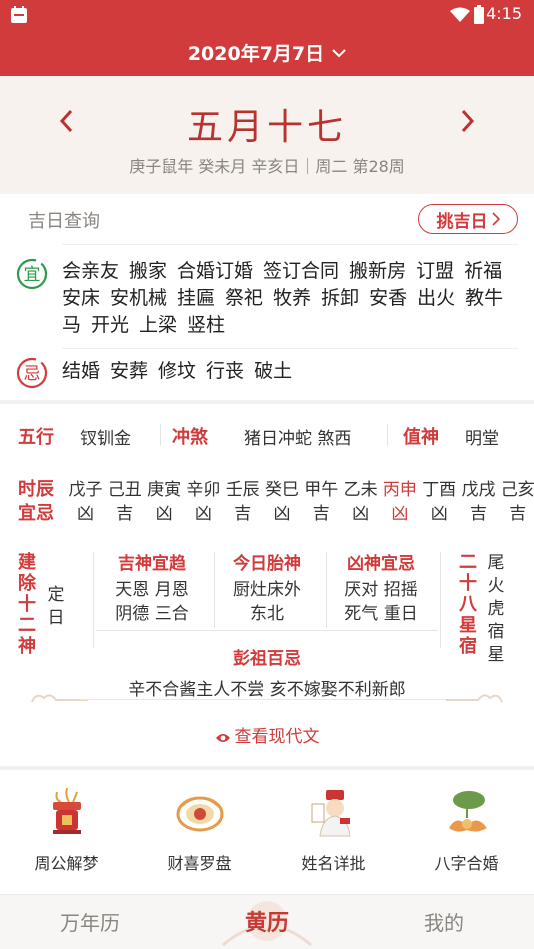 The image size is (534, 949). What do you see at coordinates (435, 271) in the screenshot?
I see `yi-item: 订盟` at bounding box center [435, 271].